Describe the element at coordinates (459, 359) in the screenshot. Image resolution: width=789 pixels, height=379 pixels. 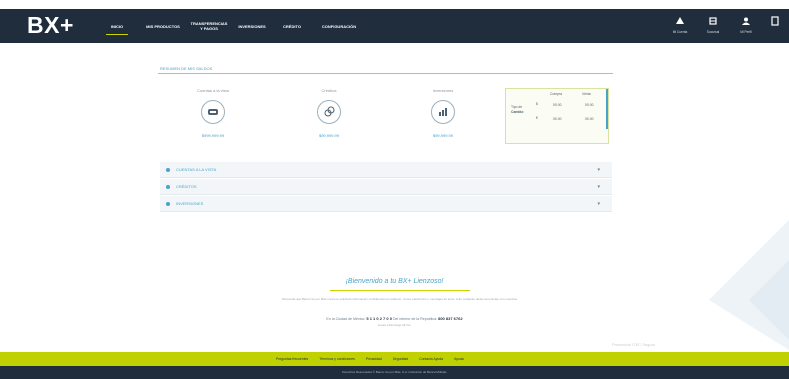
I see `footer-link-help: Ayuda` at that location.